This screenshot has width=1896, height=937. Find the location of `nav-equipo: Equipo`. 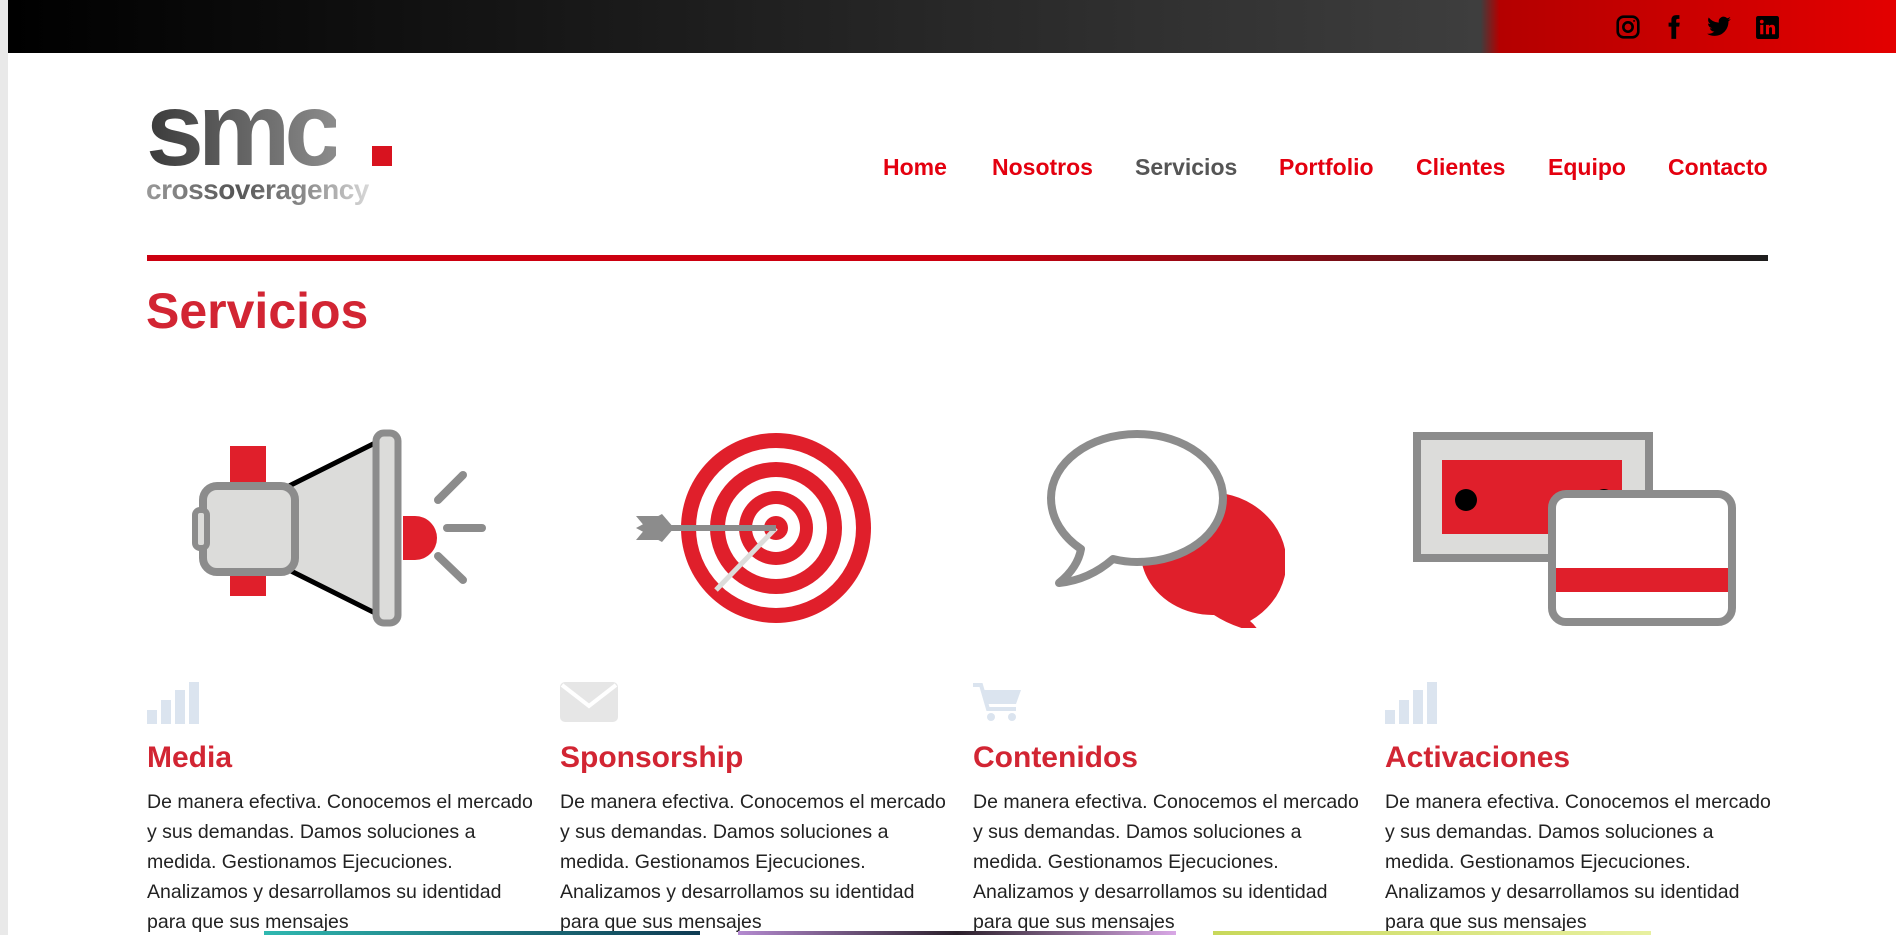

nav-equipo: Equipo is located at coordinates (1587, 169).